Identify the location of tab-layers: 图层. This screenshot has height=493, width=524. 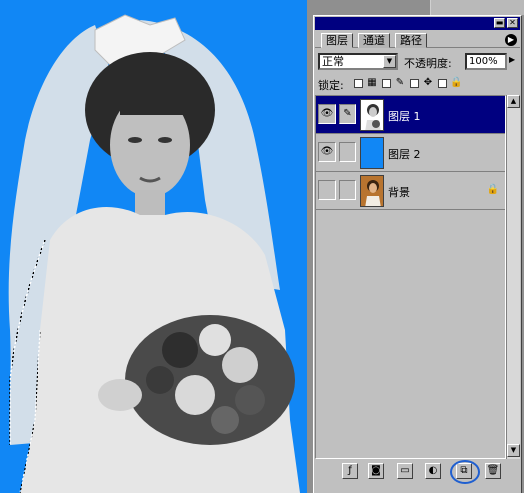
(337, 40).